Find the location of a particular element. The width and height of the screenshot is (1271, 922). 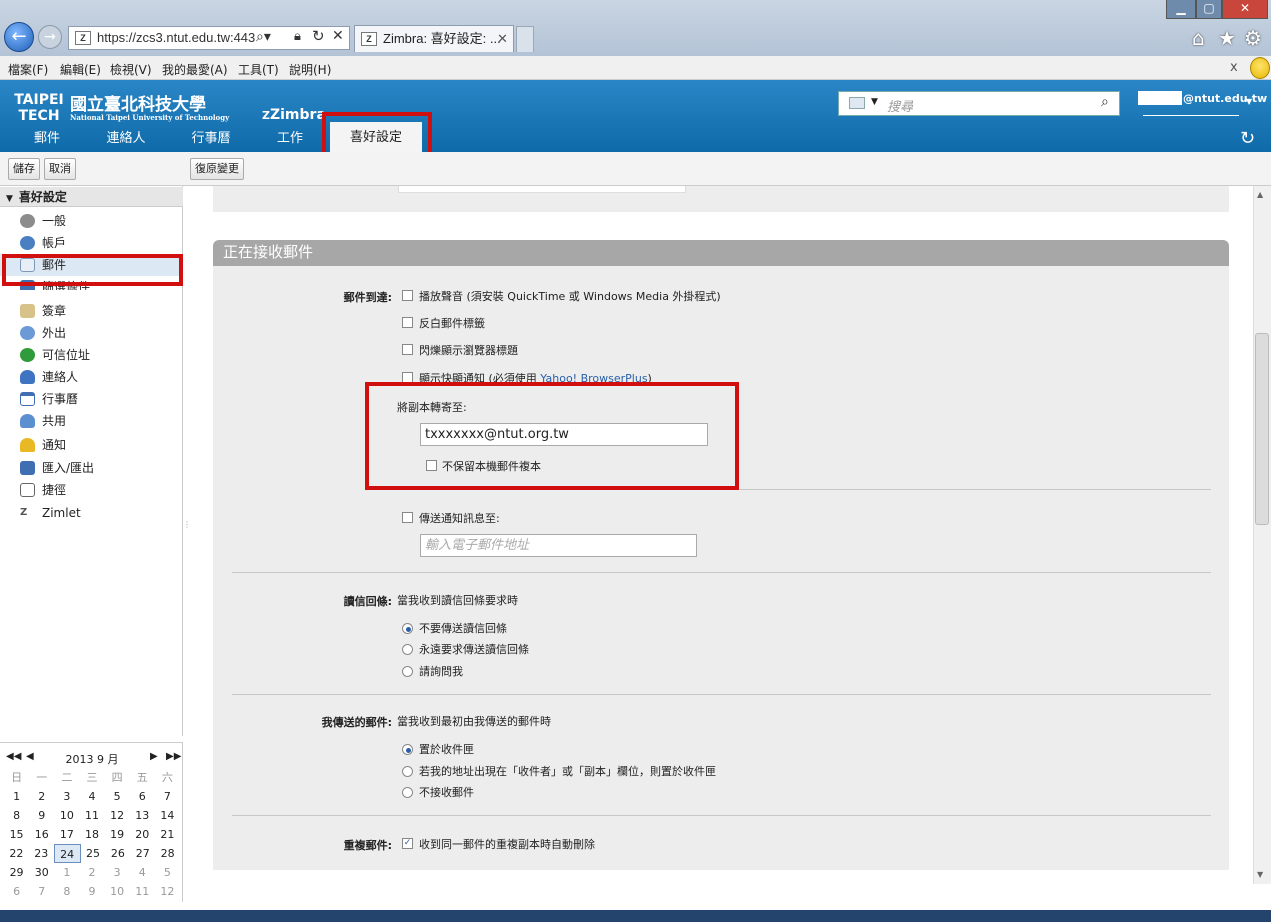

chevron-down-icon: ▼ is located at coordinates (874, 102).